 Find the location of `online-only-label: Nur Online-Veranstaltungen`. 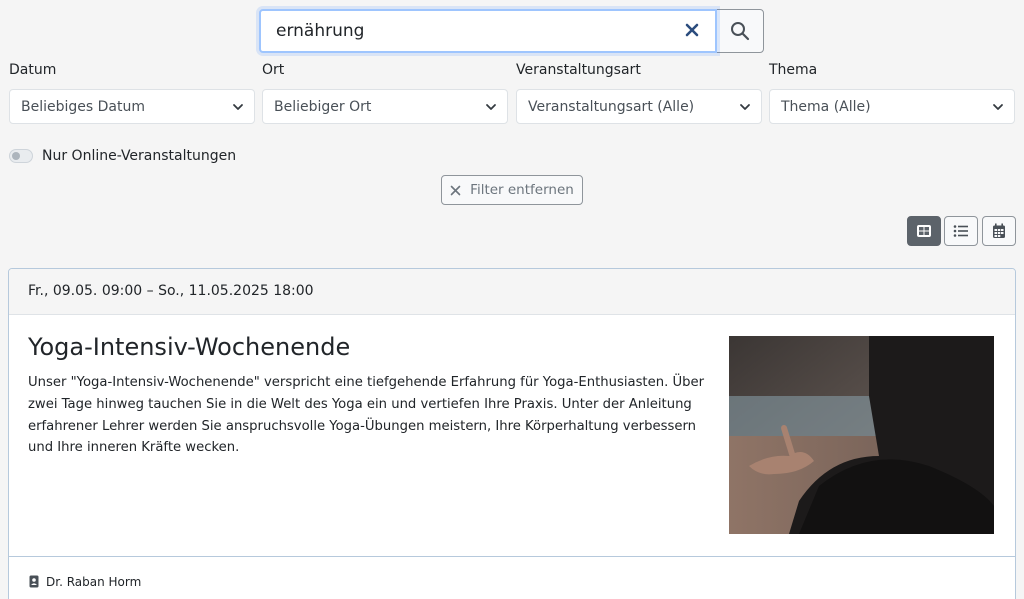

online-only-label: Nur Online-Veranstaltungen is located at coordinates (139, 156).